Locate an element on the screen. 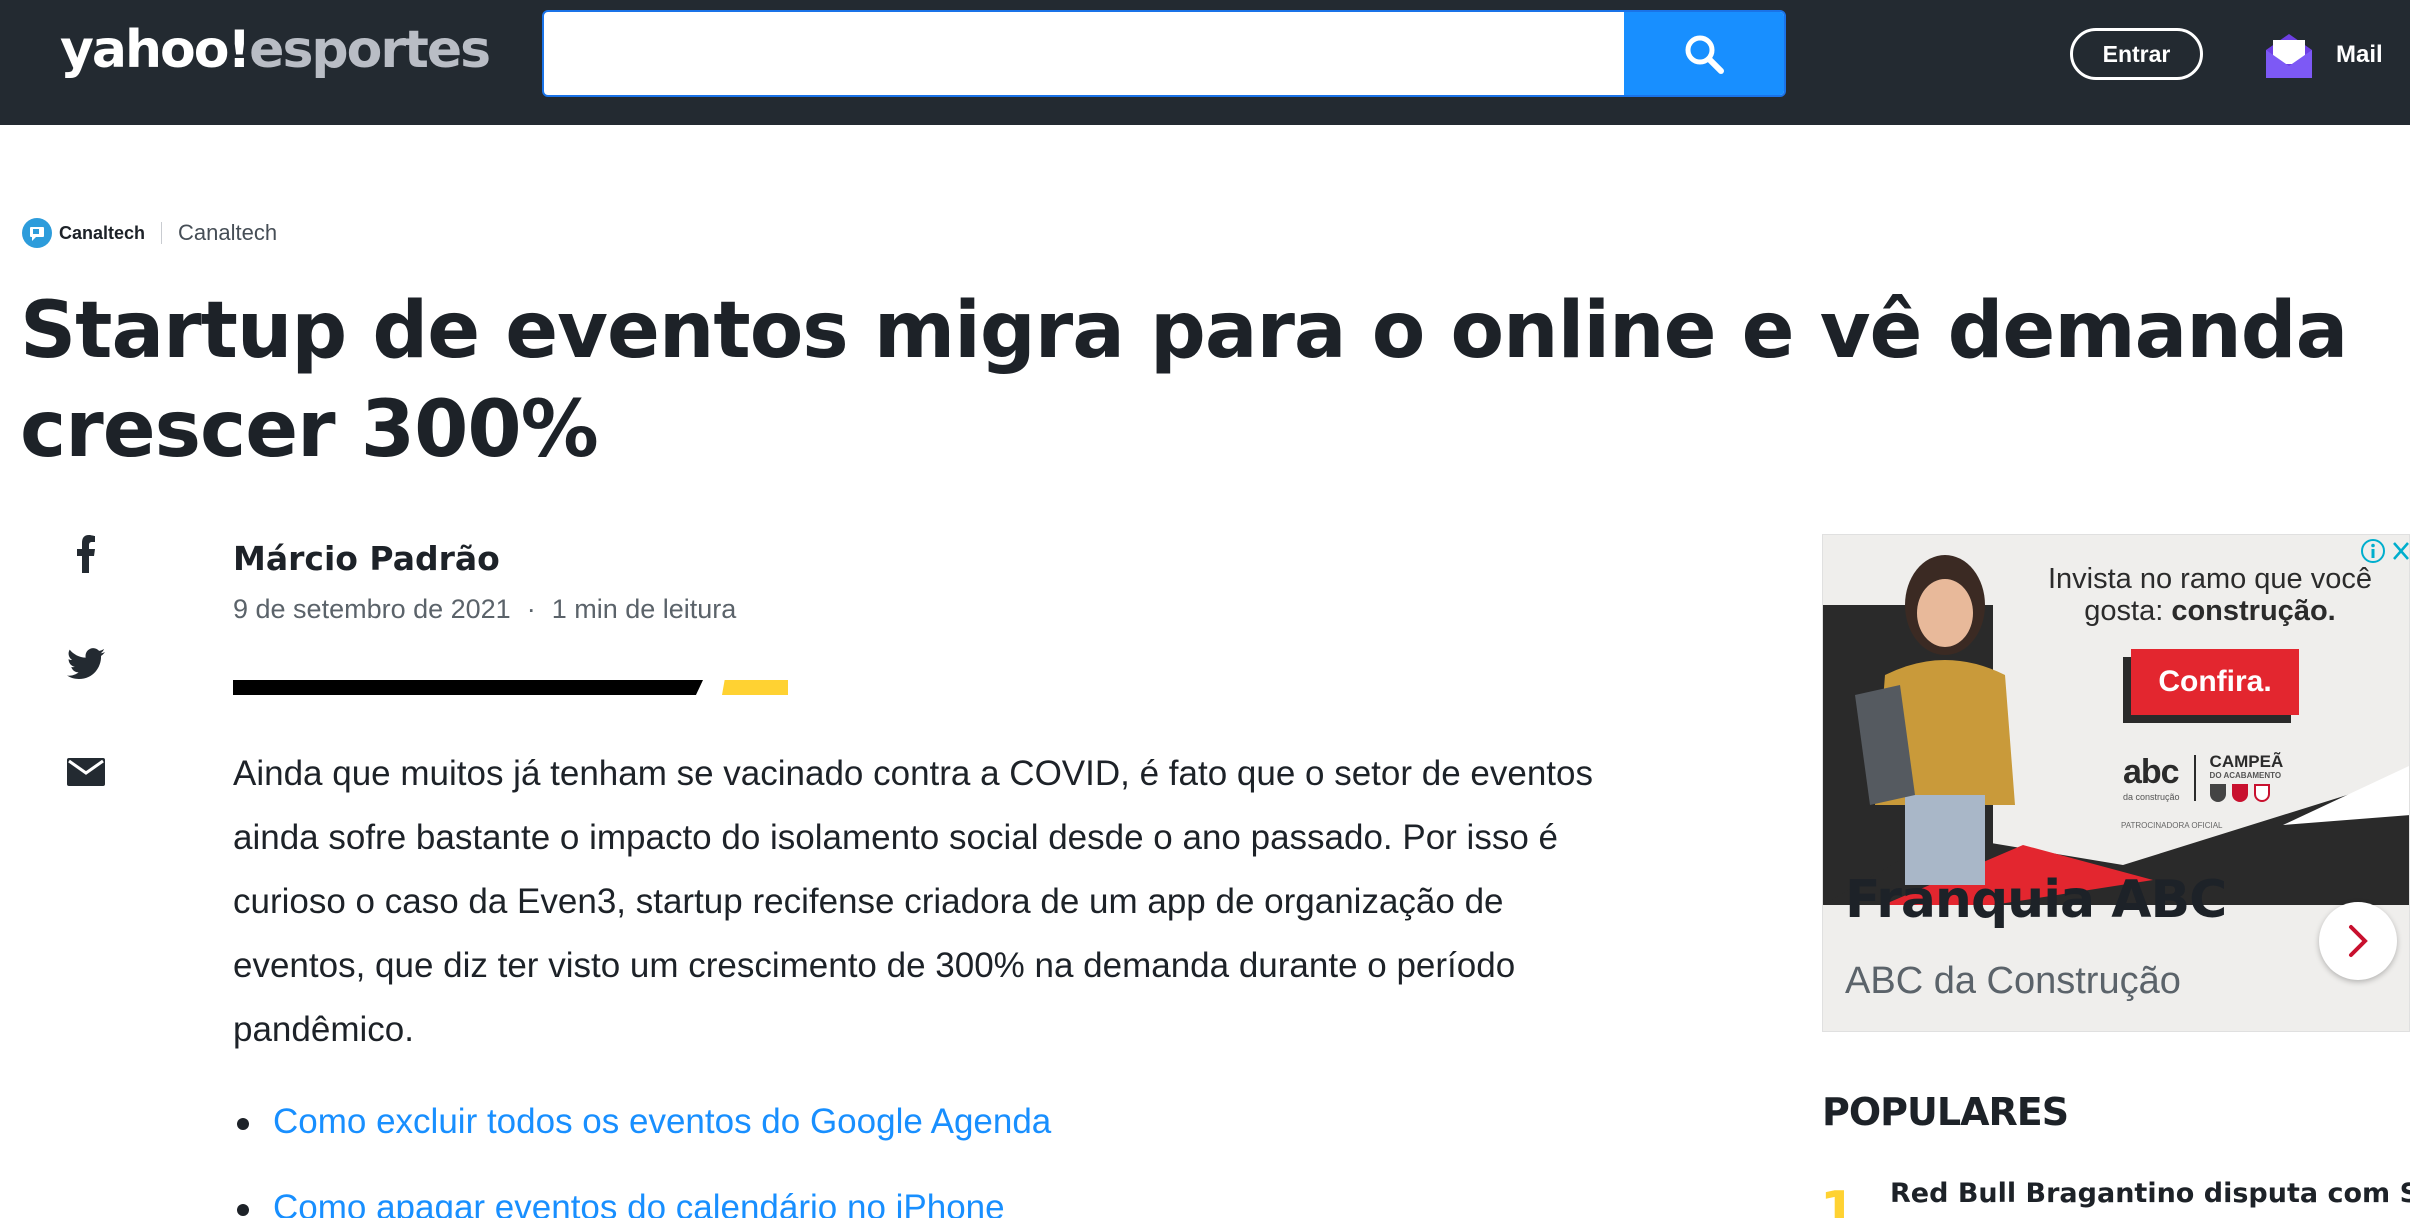  search-input is located at coordinates (1085, 53).